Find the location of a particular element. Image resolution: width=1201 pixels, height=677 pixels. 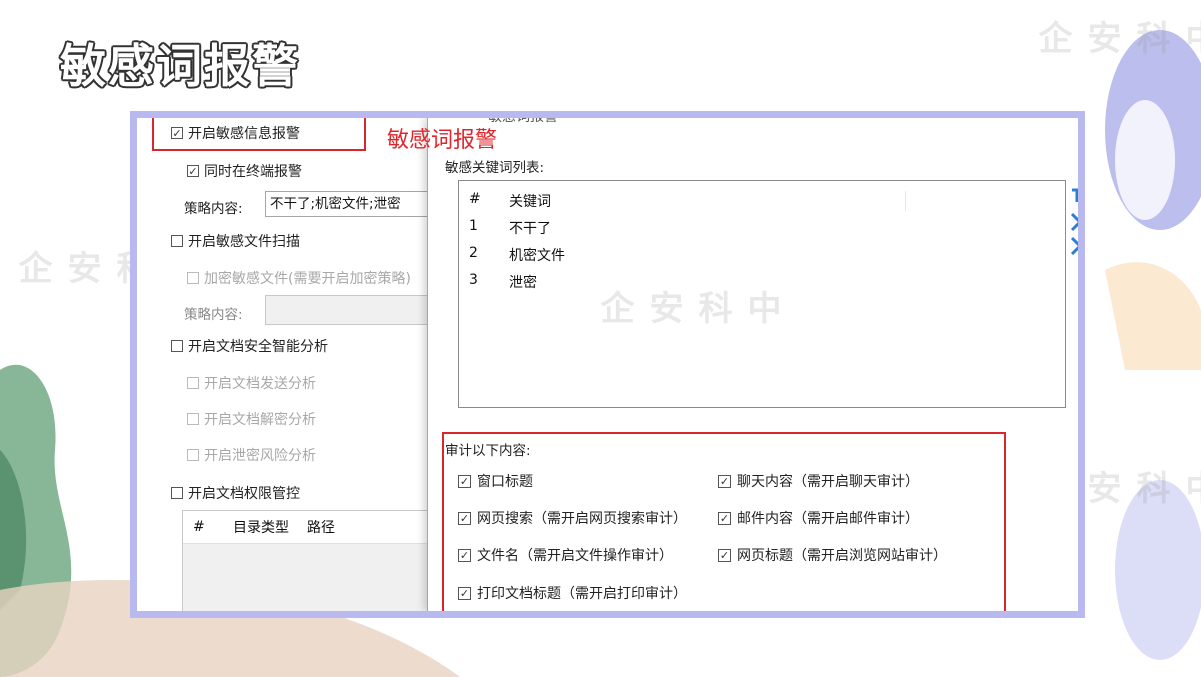

encrypt-sensitive-option: 加密敏感文件(需要开启加密策略) is located at coordinates (299, 278).